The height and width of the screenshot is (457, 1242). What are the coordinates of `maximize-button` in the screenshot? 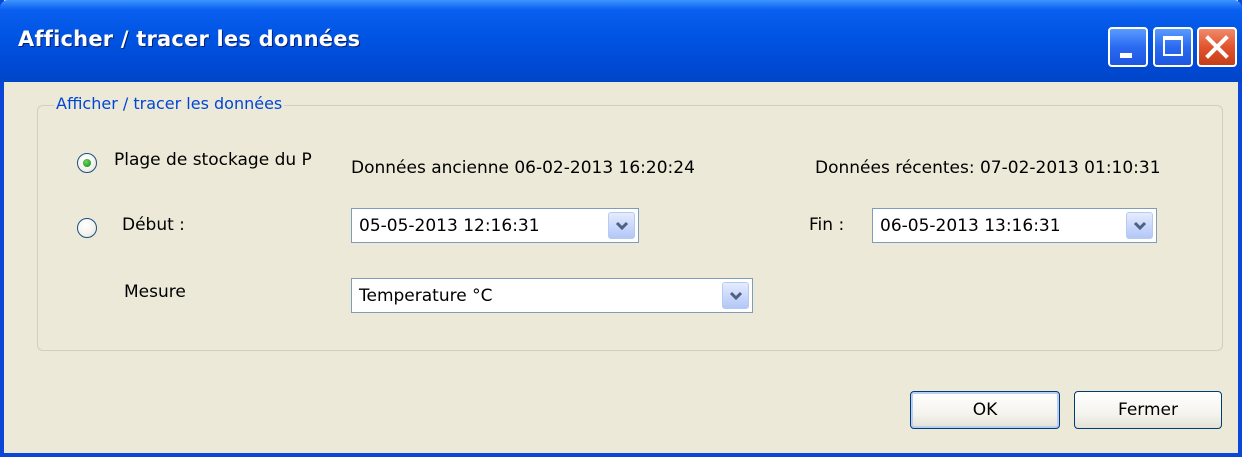 It's located at (1173, 47).